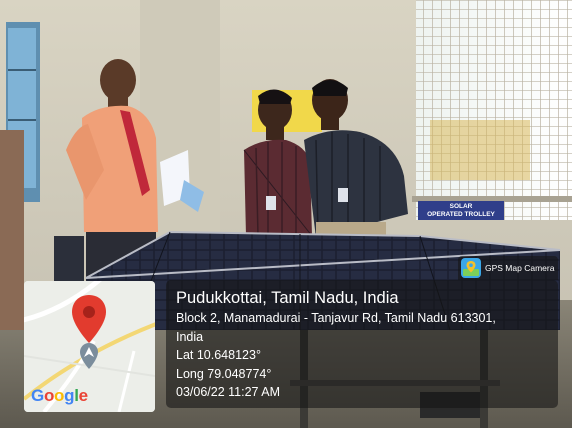 The width and height of the screenshot is (572, 428). Describe the element at coordinates (224, 373) in the screenshot. I see `longitude: Long 79.048774°` at that location.